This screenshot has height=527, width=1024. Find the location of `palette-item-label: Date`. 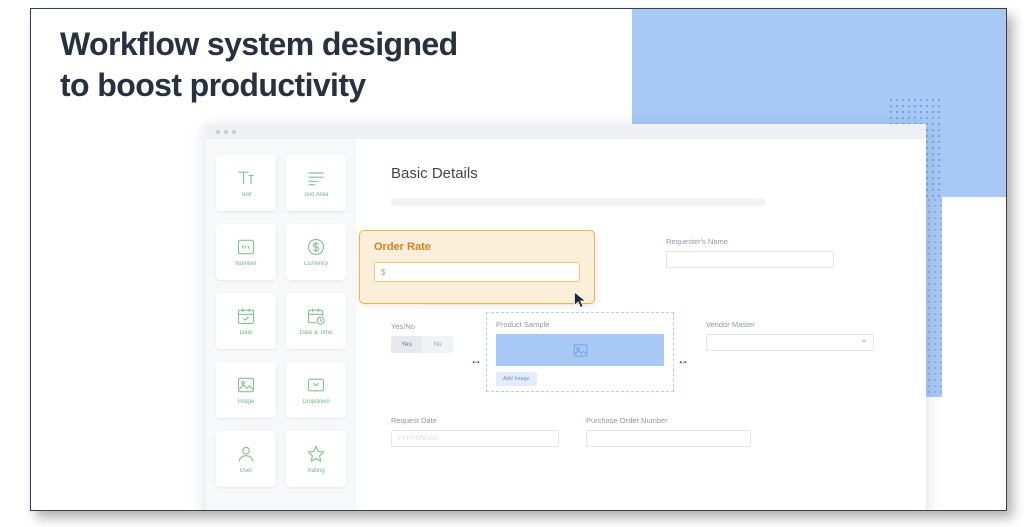

palette-item-label: Date is located at coordinates (246, 333).